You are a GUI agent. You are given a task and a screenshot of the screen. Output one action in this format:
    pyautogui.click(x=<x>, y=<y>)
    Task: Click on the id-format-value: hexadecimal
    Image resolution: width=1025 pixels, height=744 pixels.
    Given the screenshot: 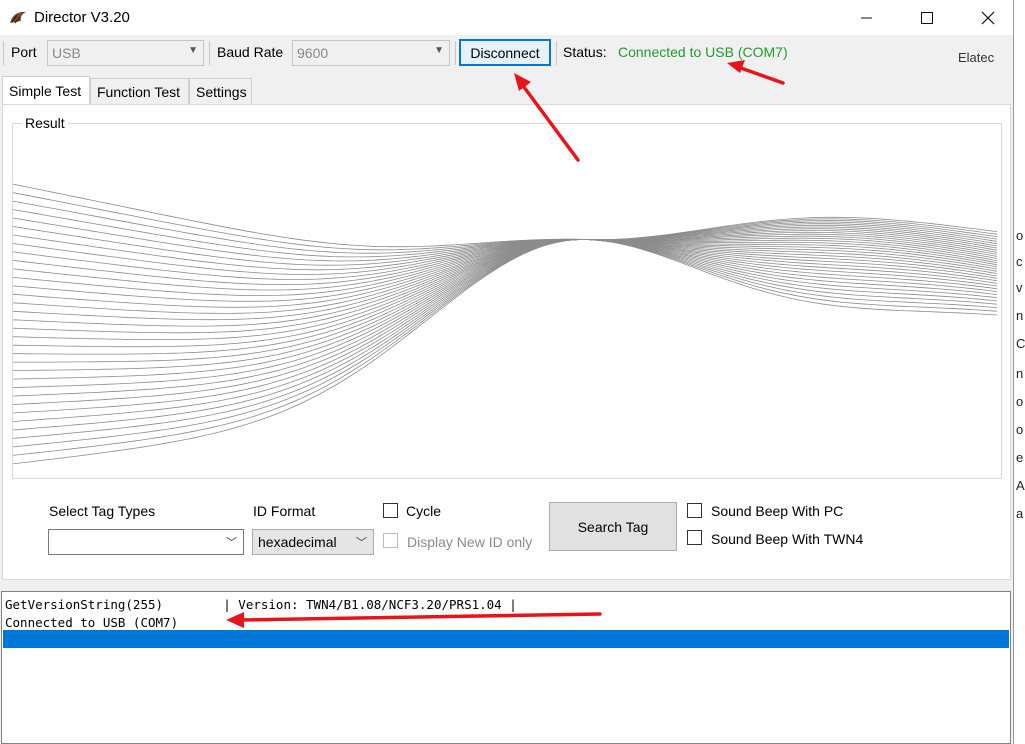 What is the action you would take?
    pyautogui.click(x=297, y=542)
    